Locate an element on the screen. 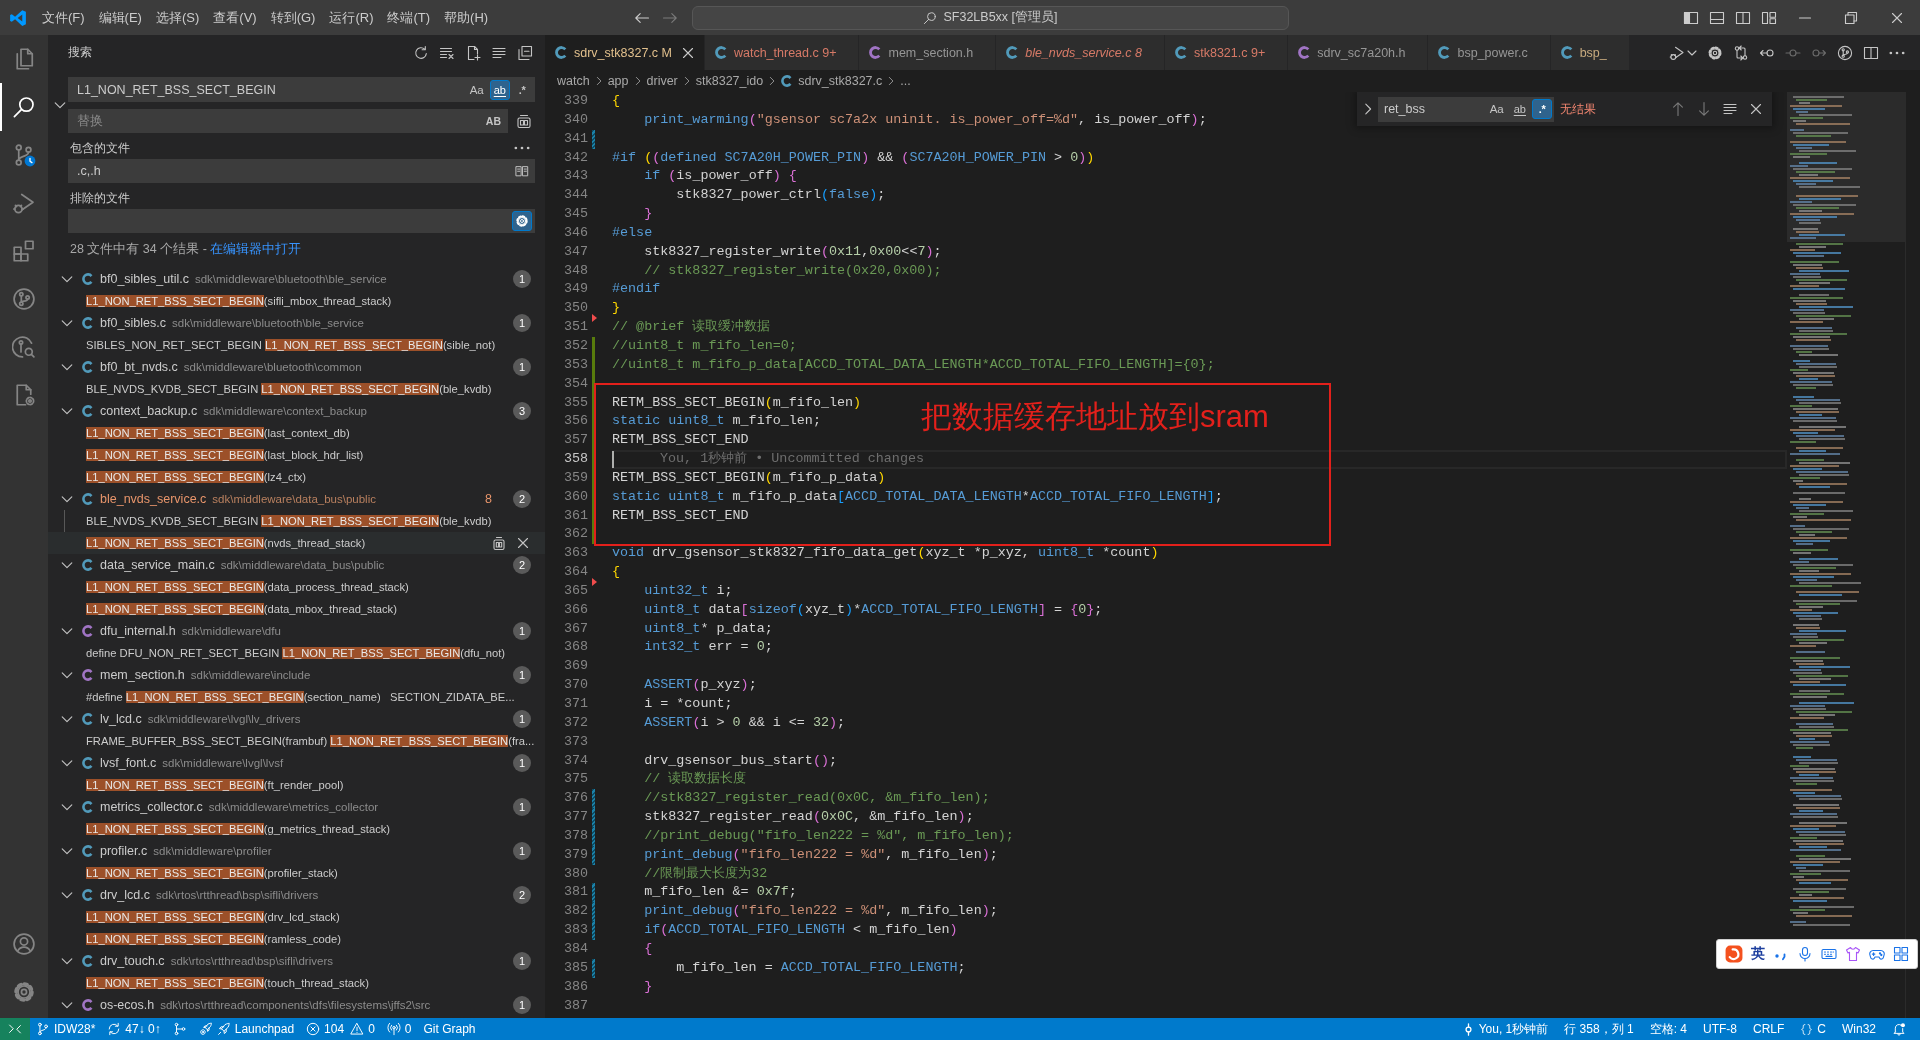 Image resolution: width=1920 pixels, height=1040 pixels. caret-icon is located at coordinates (1692, 52).